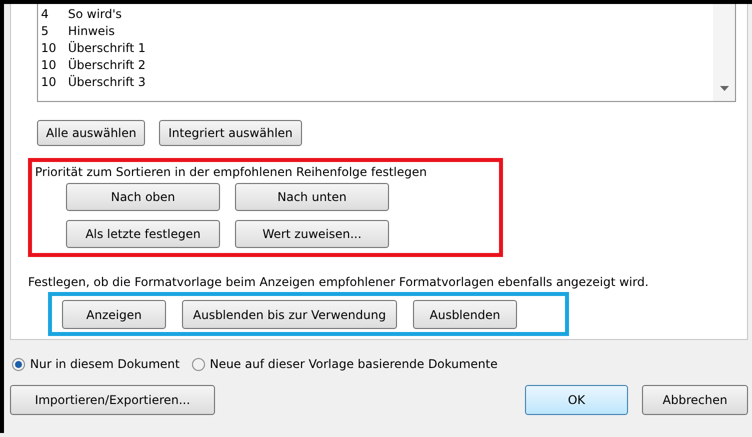 The width and height of the screenshot is (752, 437). Describe the element at coordinates (724, 88) in the screenshot. I see `scroll-down-icon` at that location.